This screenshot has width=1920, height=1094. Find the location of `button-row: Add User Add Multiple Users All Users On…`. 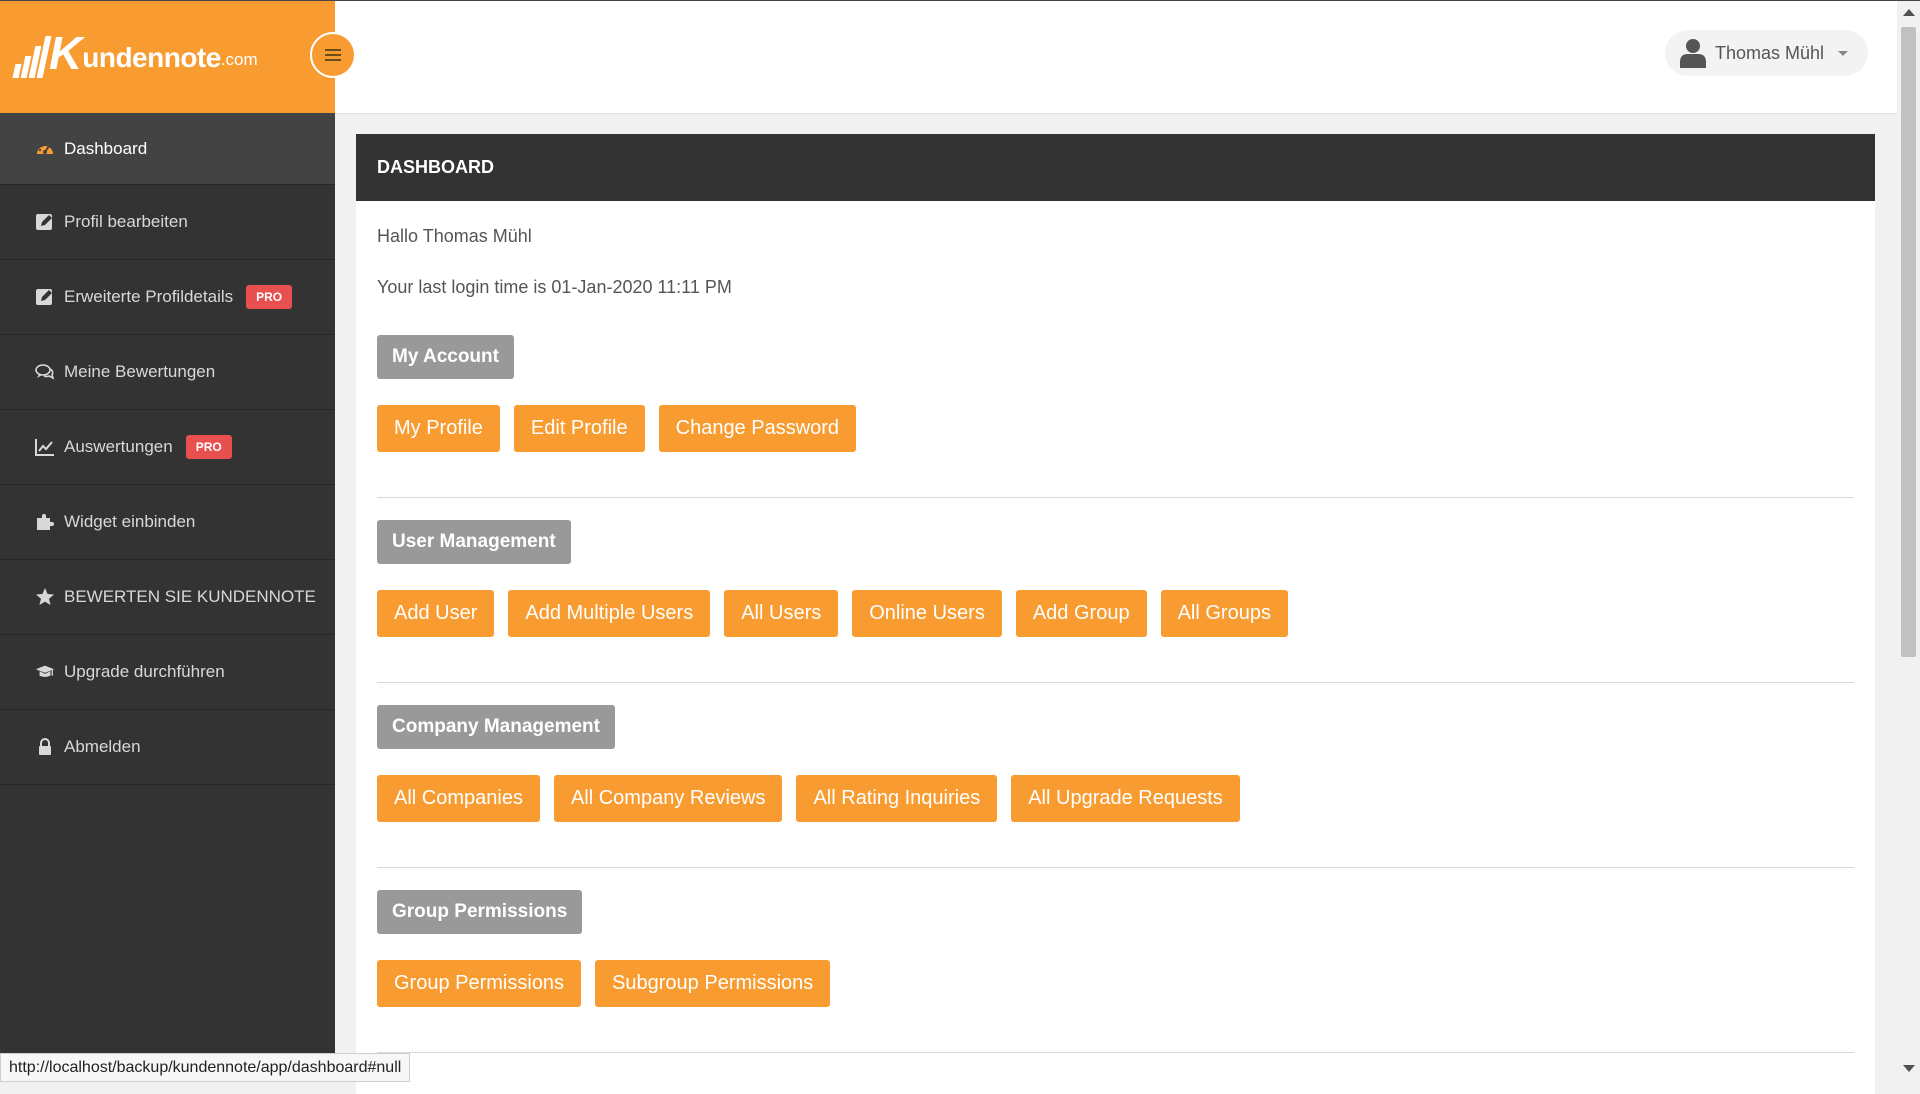

button-row: Add User Add Multiple Users All Users On… is located at coordinates (832, 613).